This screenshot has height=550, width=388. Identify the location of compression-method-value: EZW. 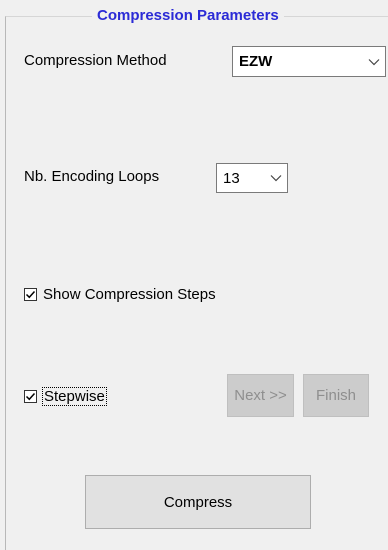
(256, 61).